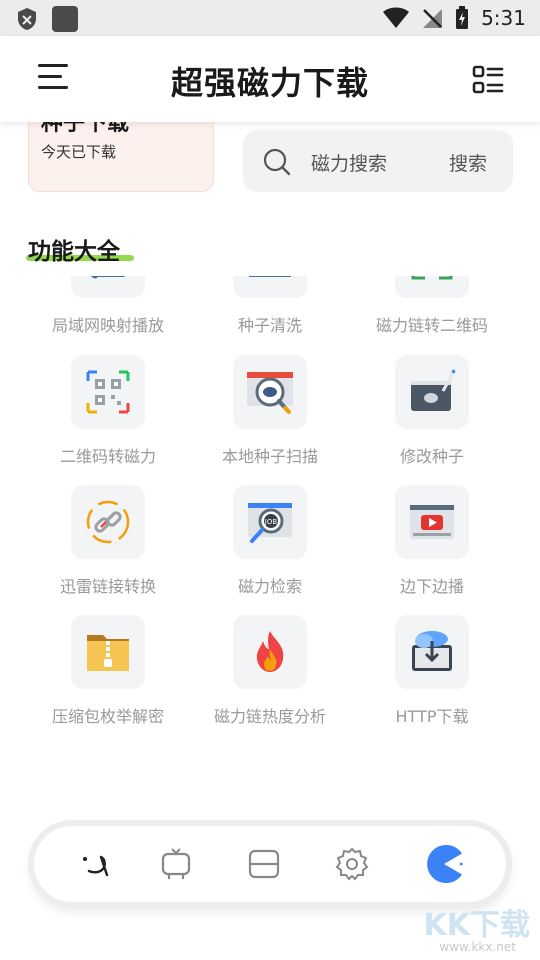  I want to click on tv-icon, so click(176, 864).